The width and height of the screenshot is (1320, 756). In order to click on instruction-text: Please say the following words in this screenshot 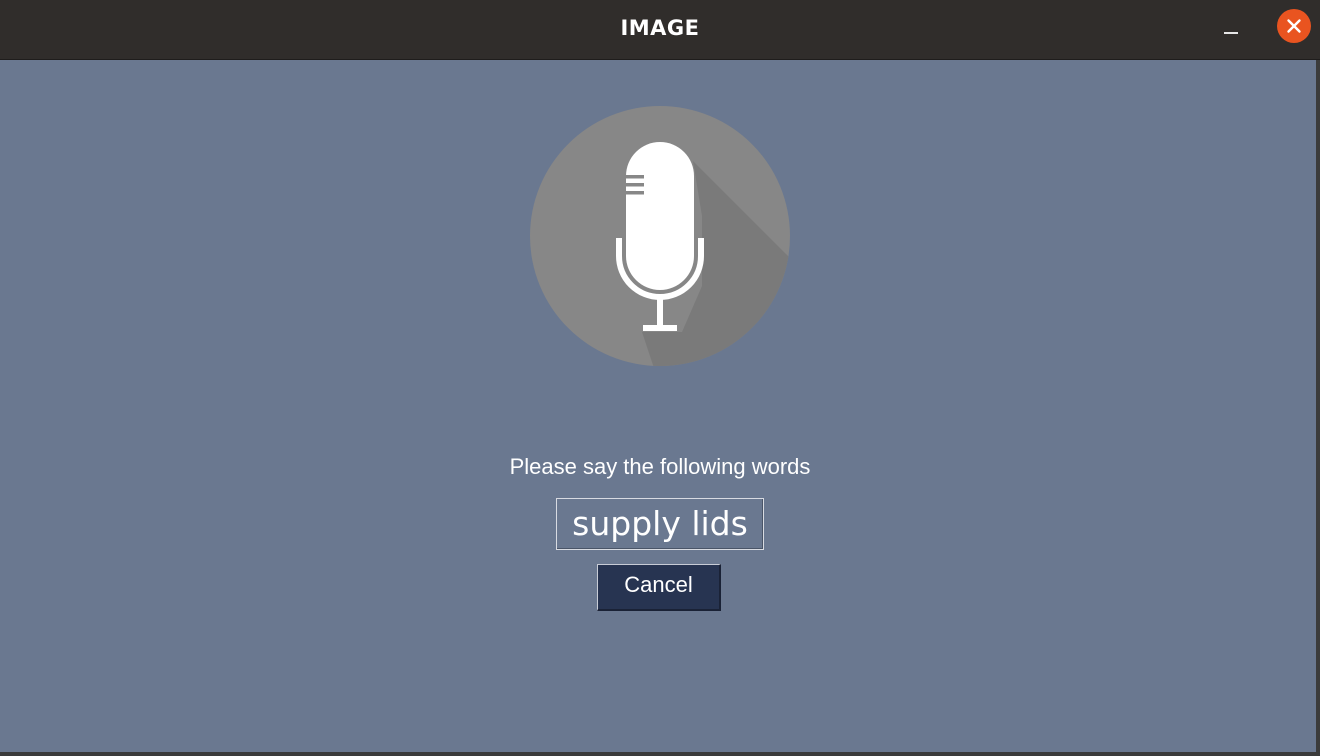, I will do `click(660, 466)`.